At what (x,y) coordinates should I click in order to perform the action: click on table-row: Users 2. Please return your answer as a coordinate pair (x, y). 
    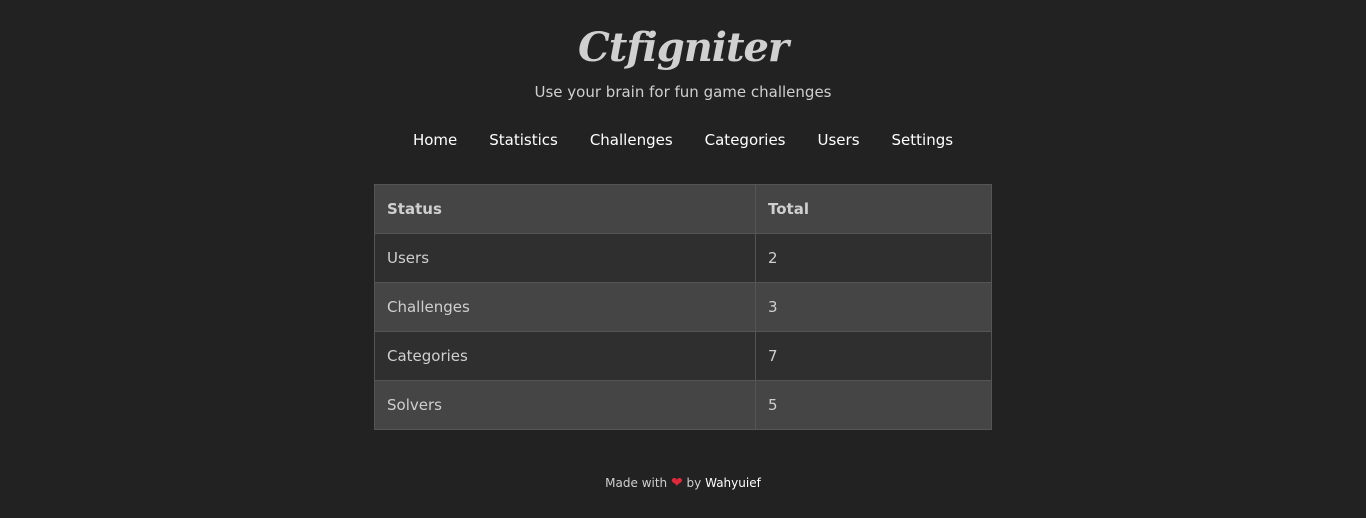
    Looking at the image, I should click on (683, 258).